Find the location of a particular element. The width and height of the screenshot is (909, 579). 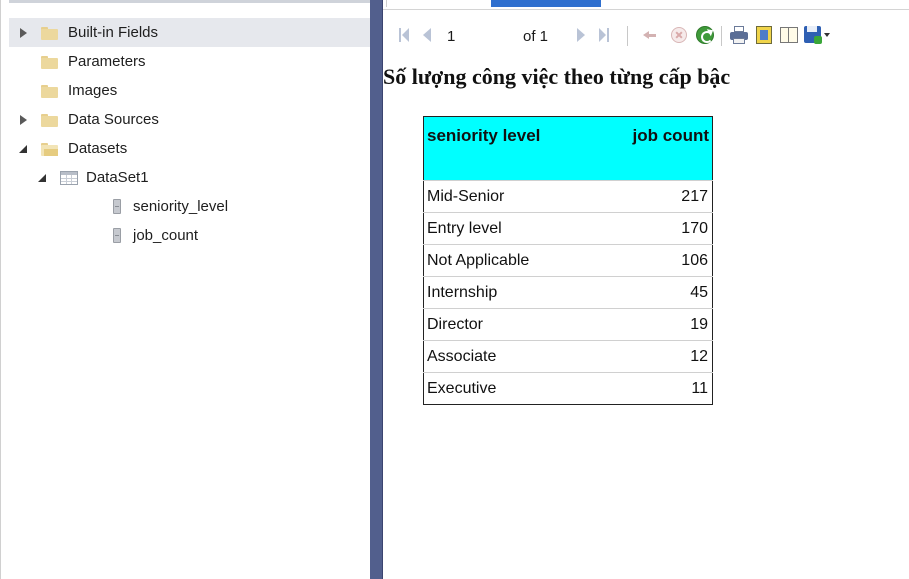

table-row: Associate 12 is located at coordinates (568, 356).